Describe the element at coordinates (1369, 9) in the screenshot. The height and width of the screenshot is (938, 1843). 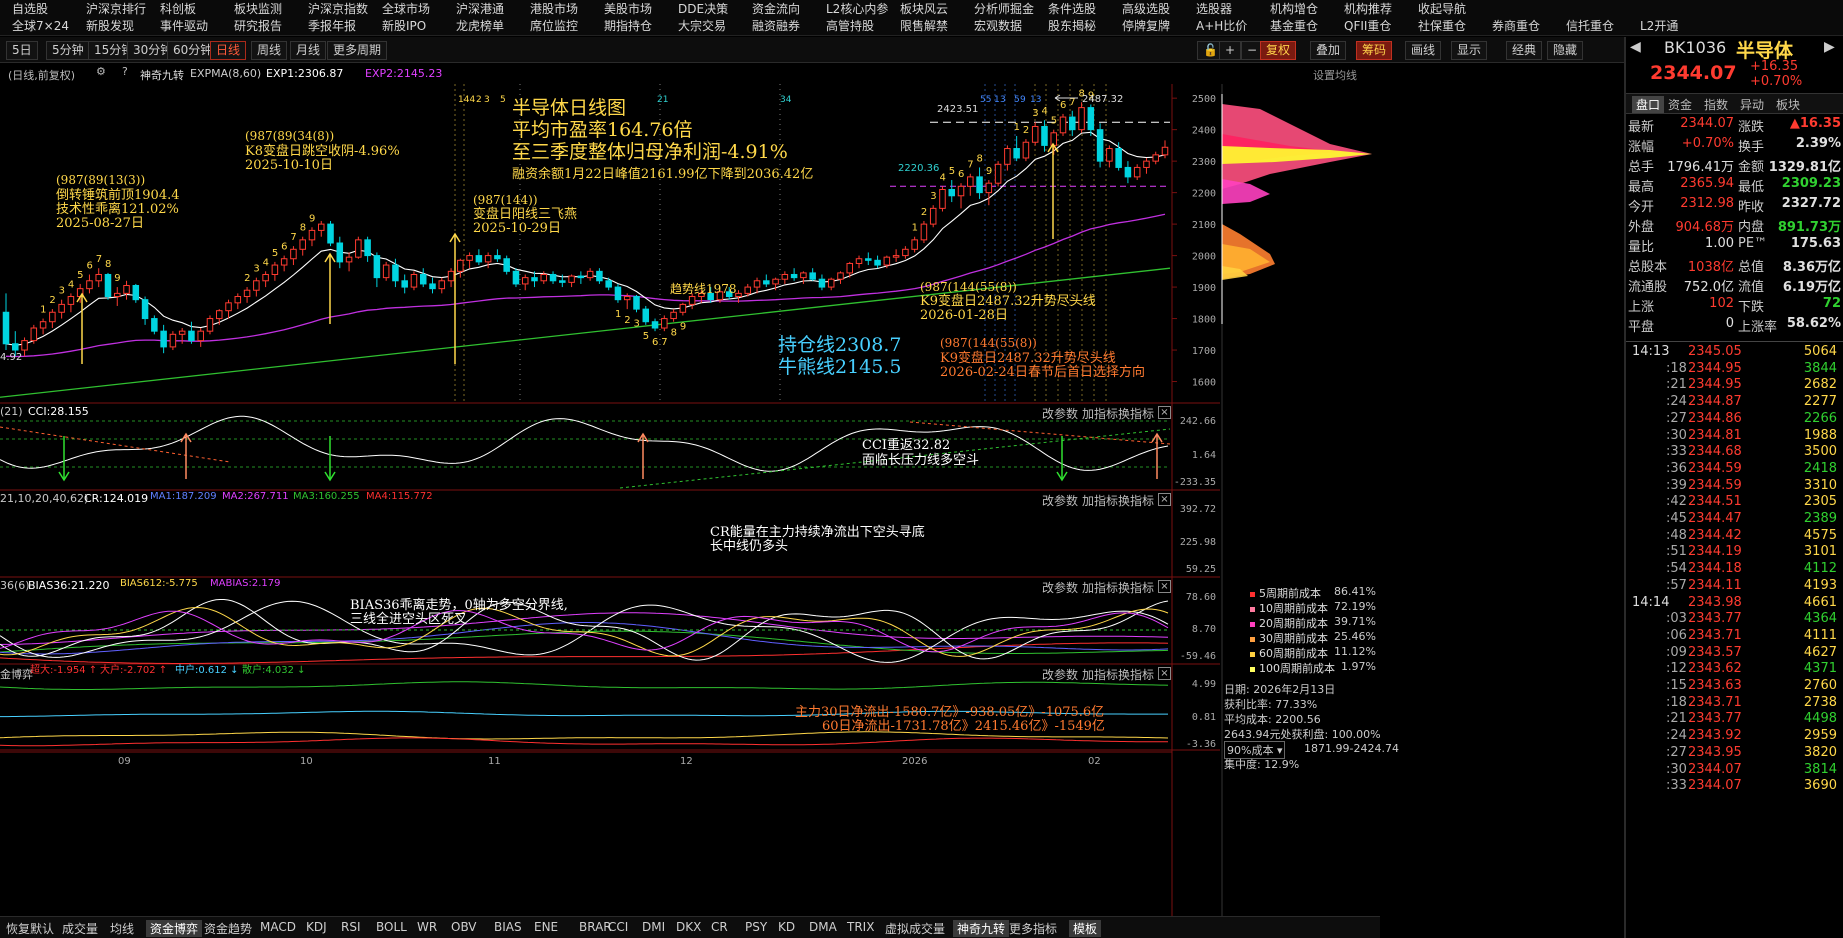
I see `nav-menu-item: 机构推荐` at that location.